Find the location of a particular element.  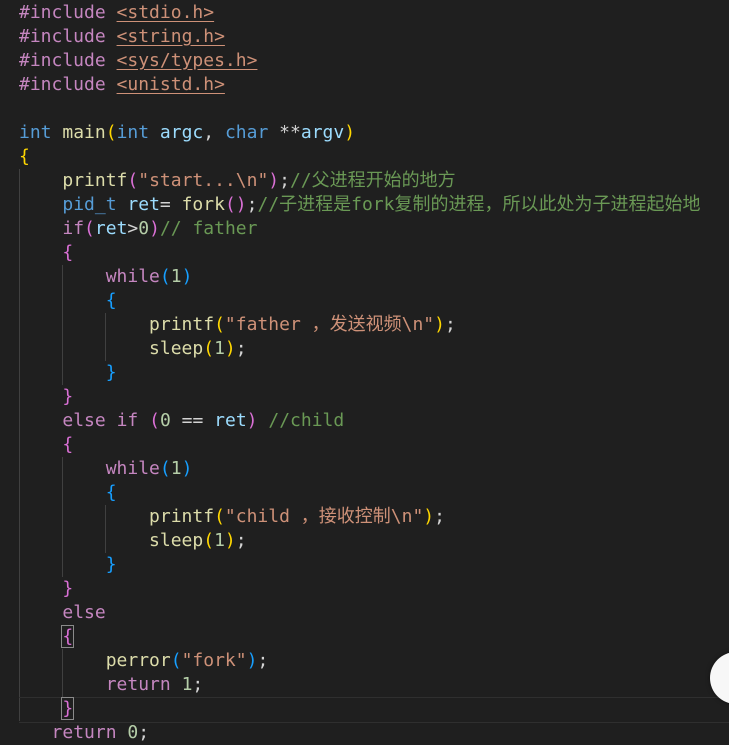

string-literal: "fork" is located at coordinates (214, 660).